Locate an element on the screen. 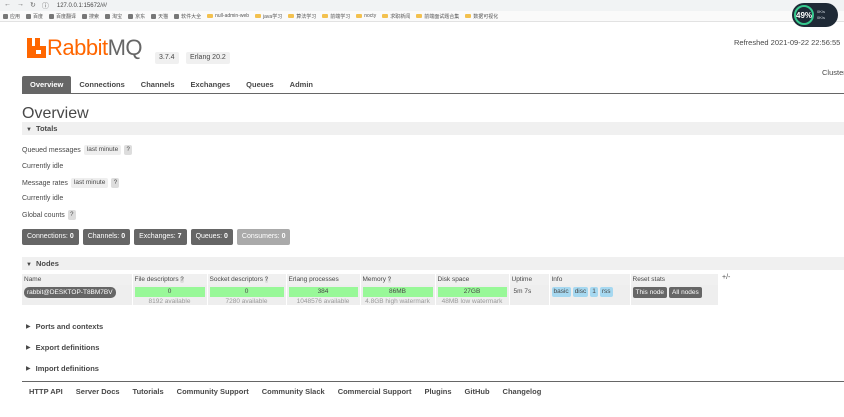 The height and width of the screenshot is (417, 844). columns-toggle: +/- is located at coordinates (726, 277).